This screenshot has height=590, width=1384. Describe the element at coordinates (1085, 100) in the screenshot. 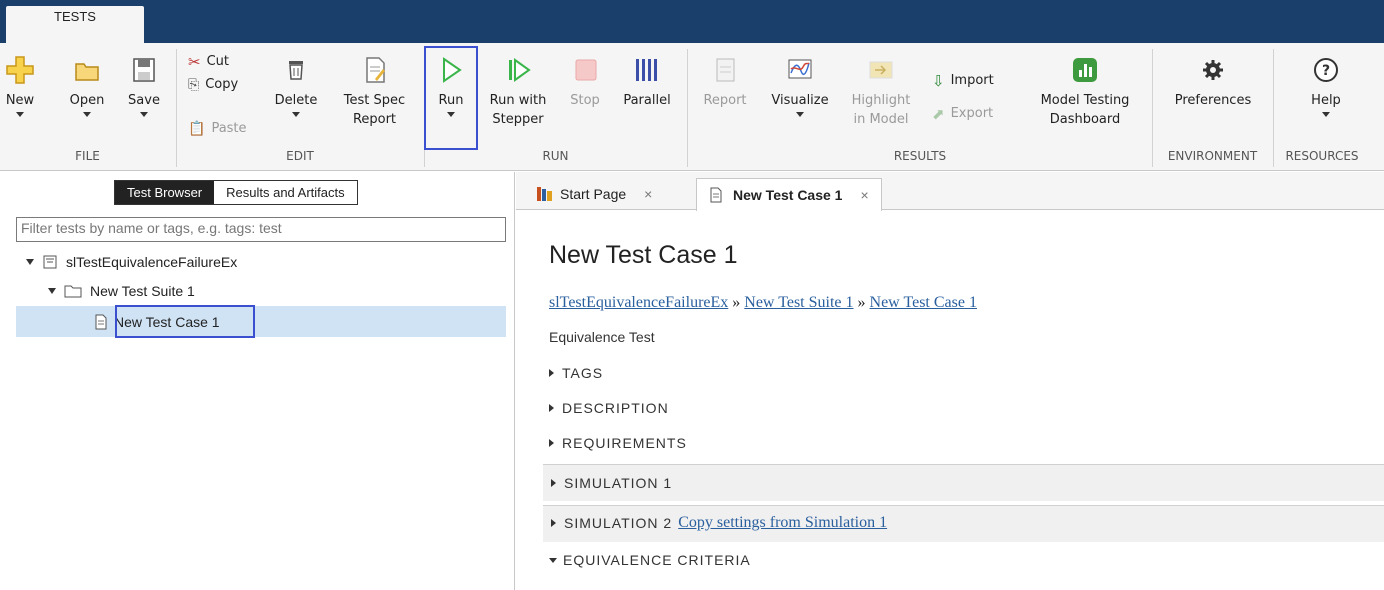

I see `model-testing-label-1: Model Testing` at that location.